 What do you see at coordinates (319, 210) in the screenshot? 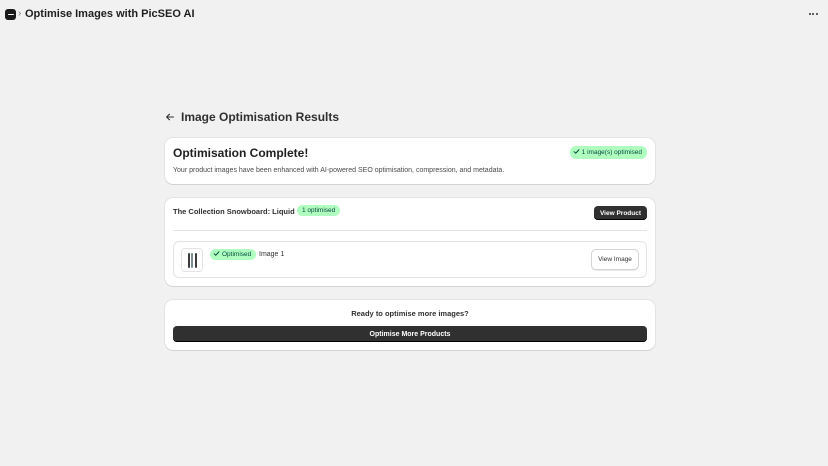
I see `optimised-count-badge: 1 optimised` at bounding box center [319, 210].